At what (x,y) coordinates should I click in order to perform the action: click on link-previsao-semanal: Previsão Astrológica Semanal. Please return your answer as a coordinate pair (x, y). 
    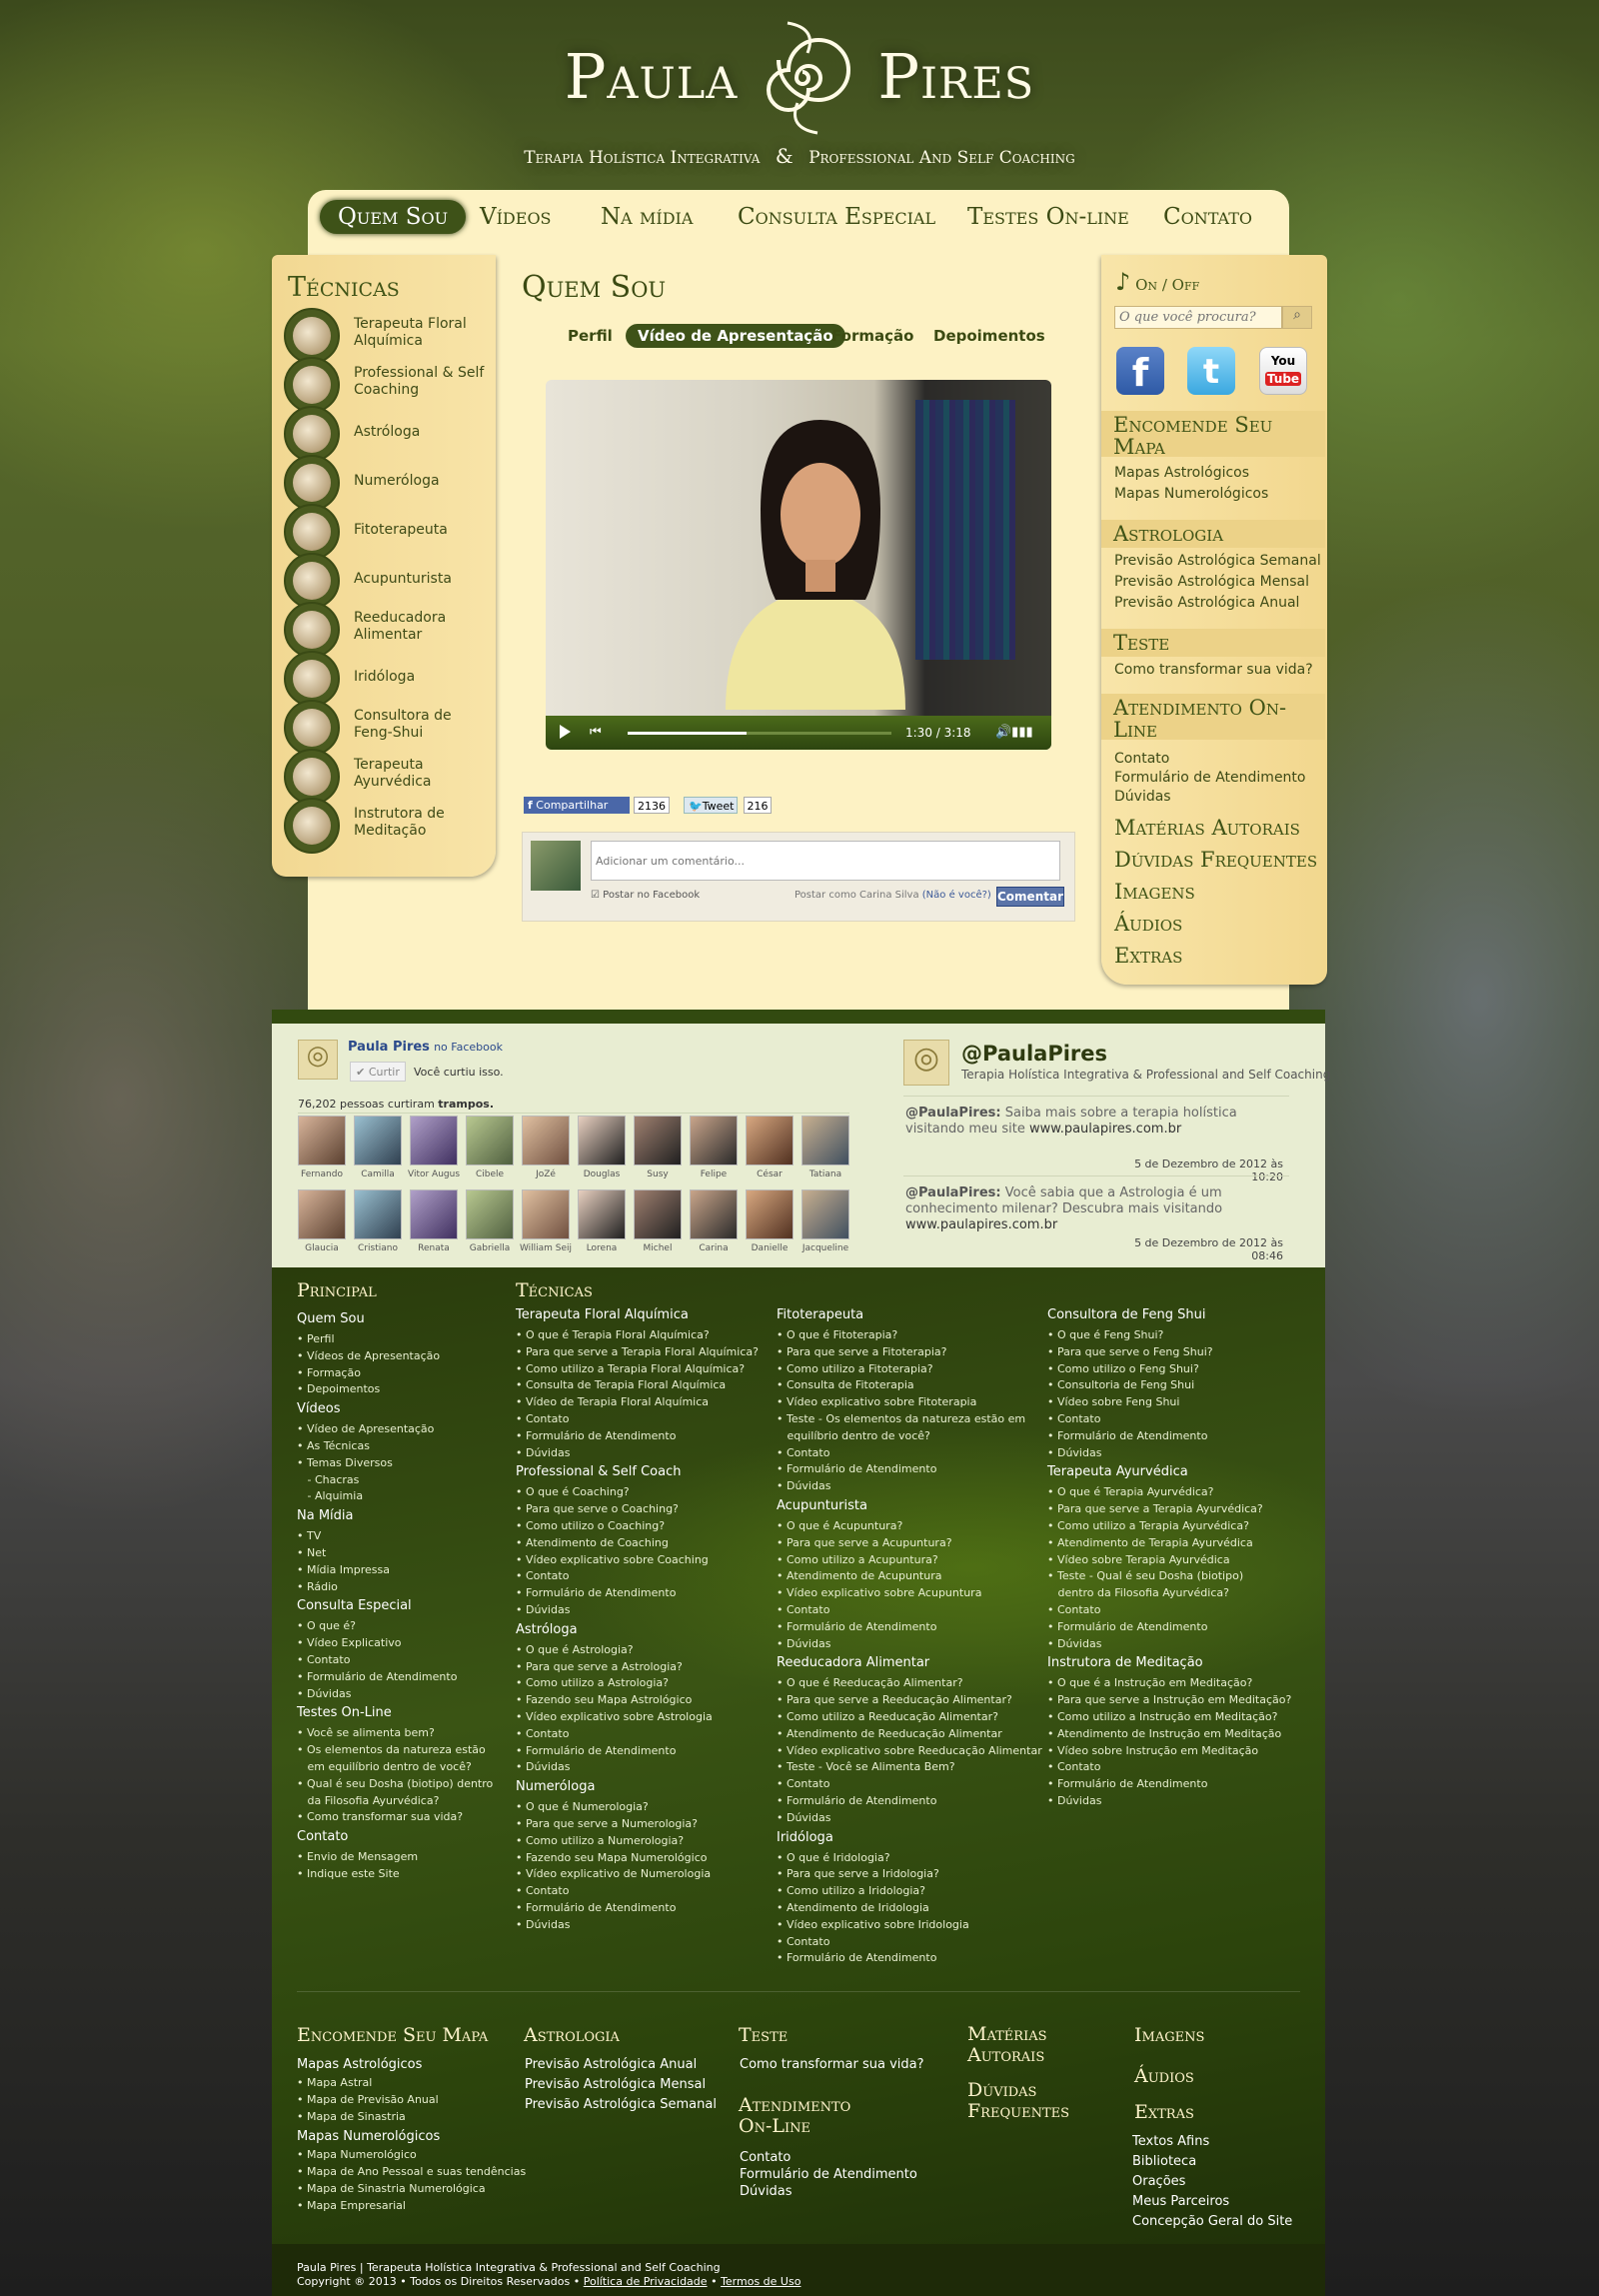
    Looking at the image, I should click on (1217, 561).